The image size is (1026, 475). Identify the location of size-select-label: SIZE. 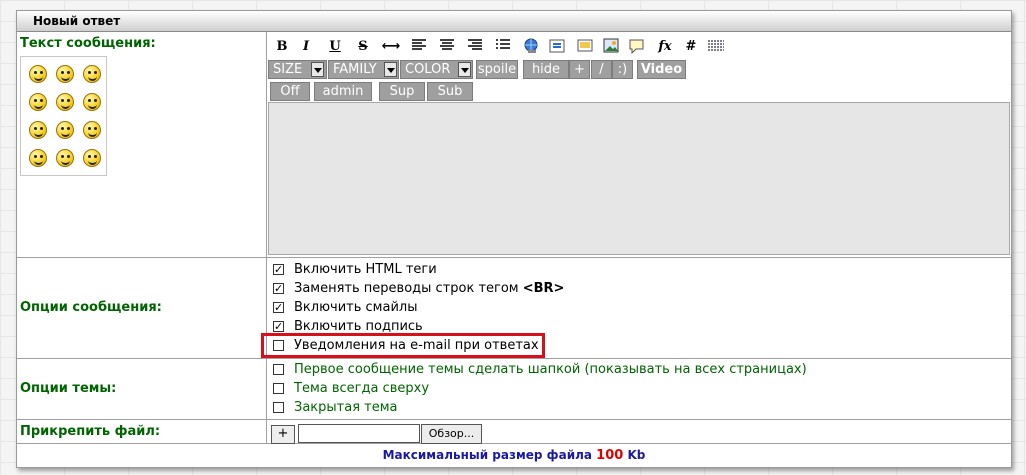
(288, 69).